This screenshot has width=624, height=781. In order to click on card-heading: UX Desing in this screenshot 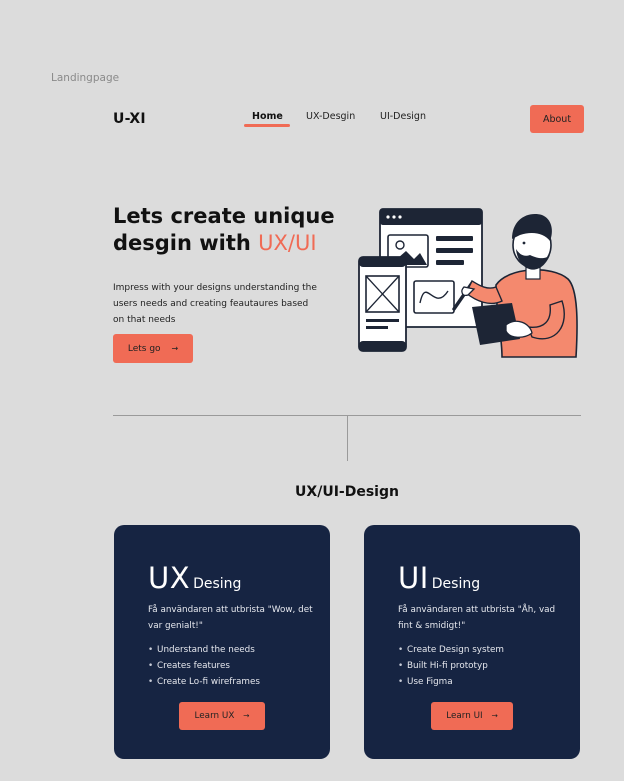, I will do `click(194, 578)`.